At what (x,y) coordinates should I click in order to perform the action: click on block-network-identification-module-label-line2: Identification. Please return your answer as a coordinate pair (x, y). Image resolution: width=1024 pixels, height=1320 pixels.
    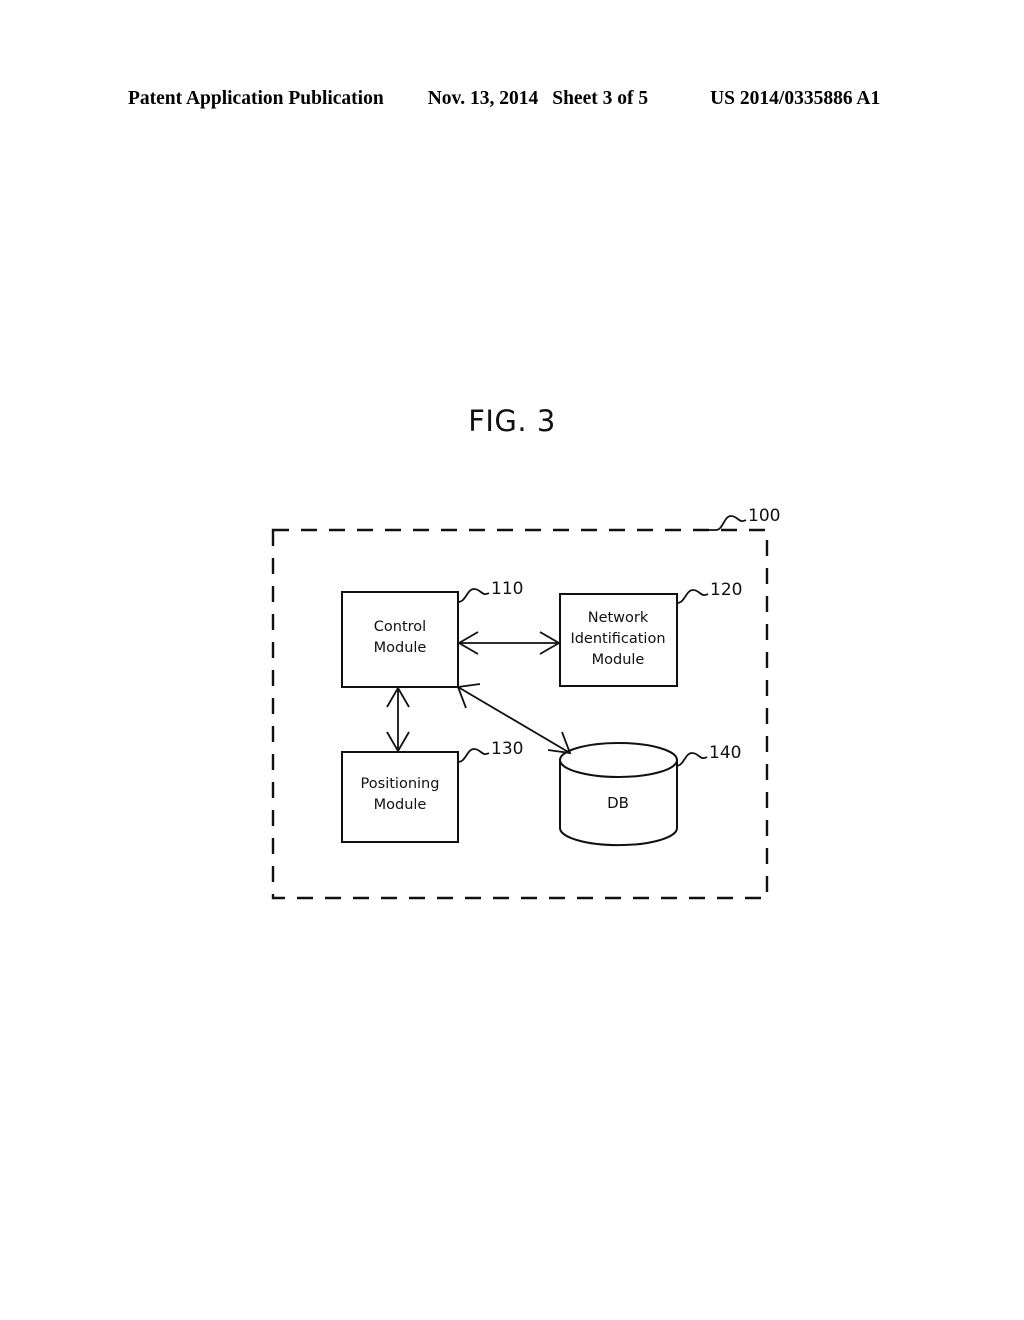
    Looking at the image, I should click on (617, 639).